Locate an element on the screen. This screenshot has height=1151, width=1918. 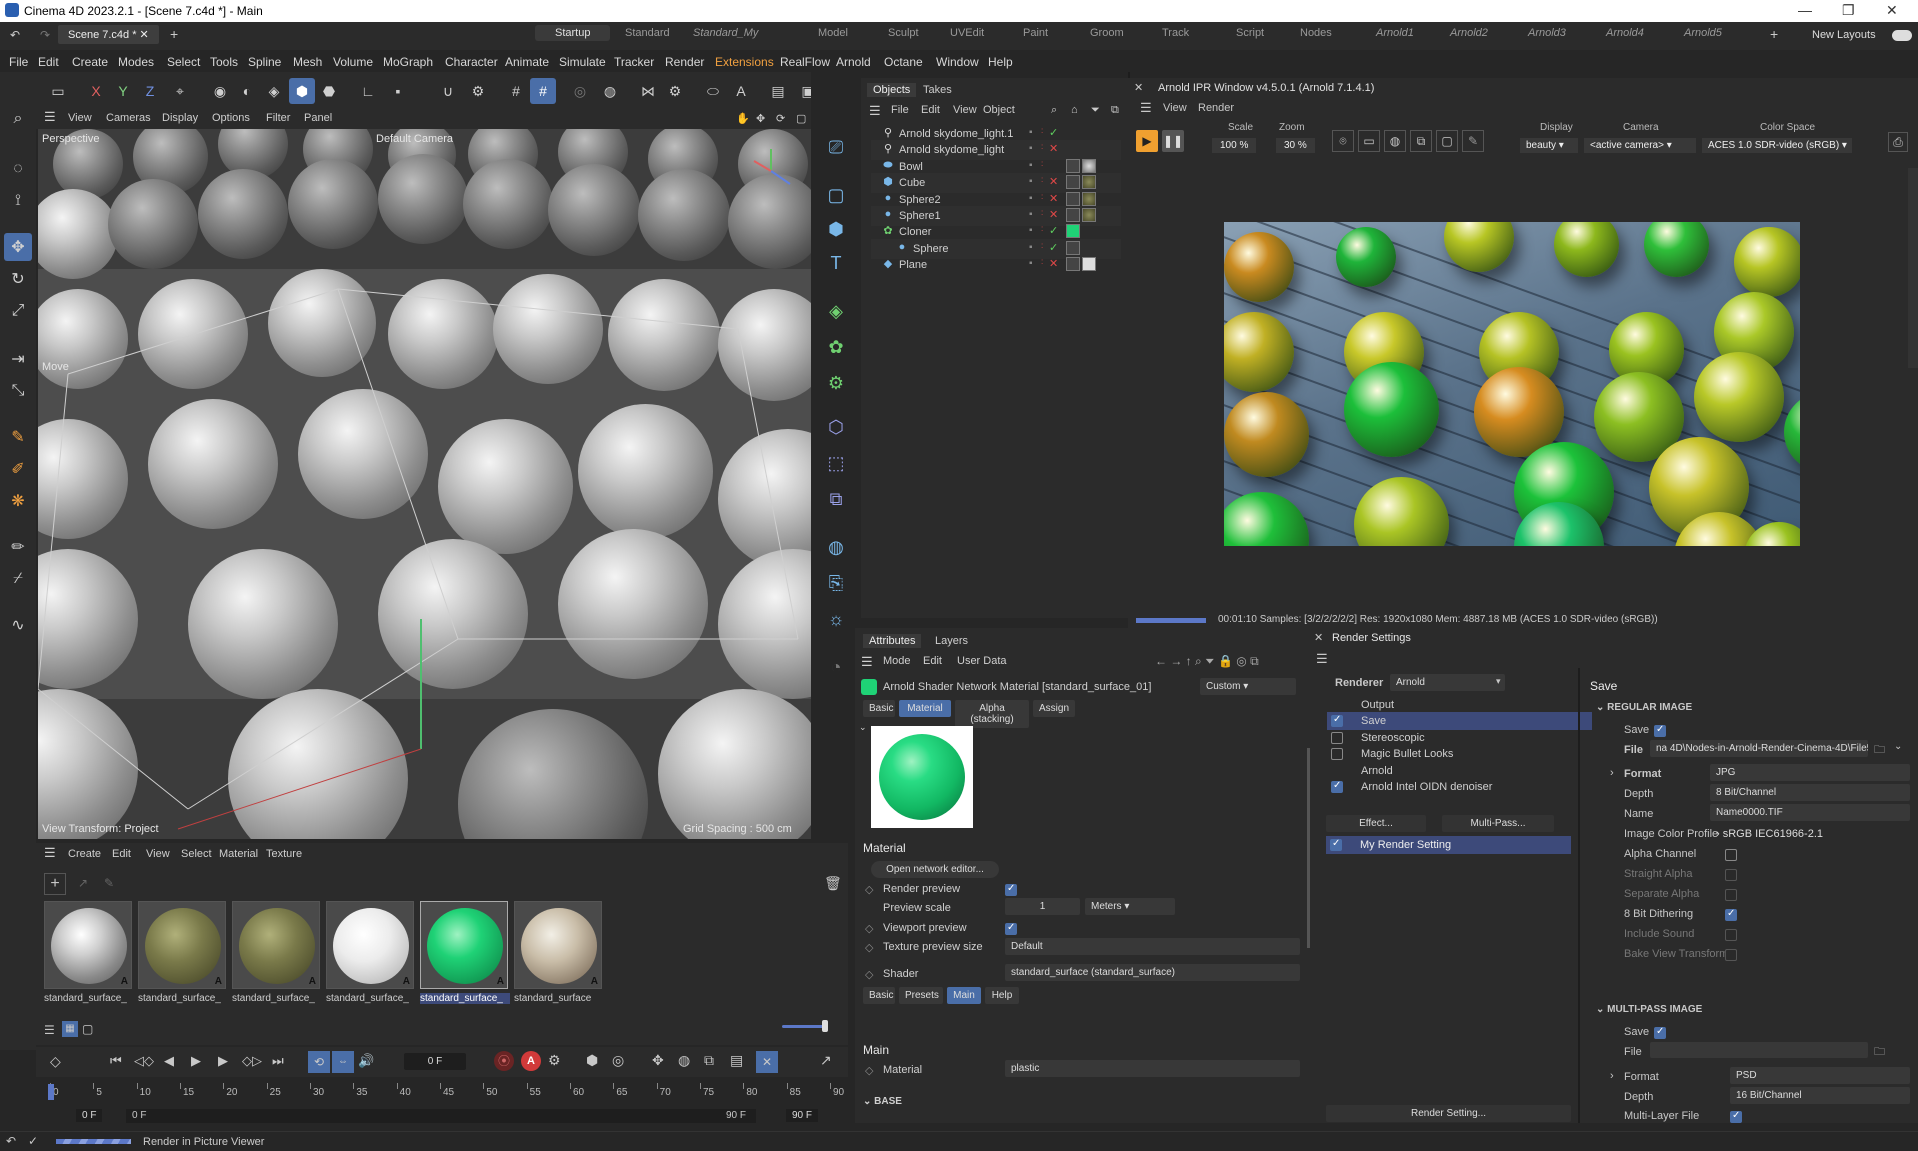
render-region-icon: ▤ is located at coordinates (778, 91).